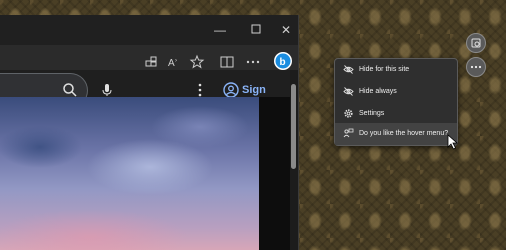 The width and height of the screenshot is (506, 250). What do you see at coordinates (404, 133) in the screenshot?
I see `menu-item-label: Do you like the hover menu?` at bounding box center [404, 133].